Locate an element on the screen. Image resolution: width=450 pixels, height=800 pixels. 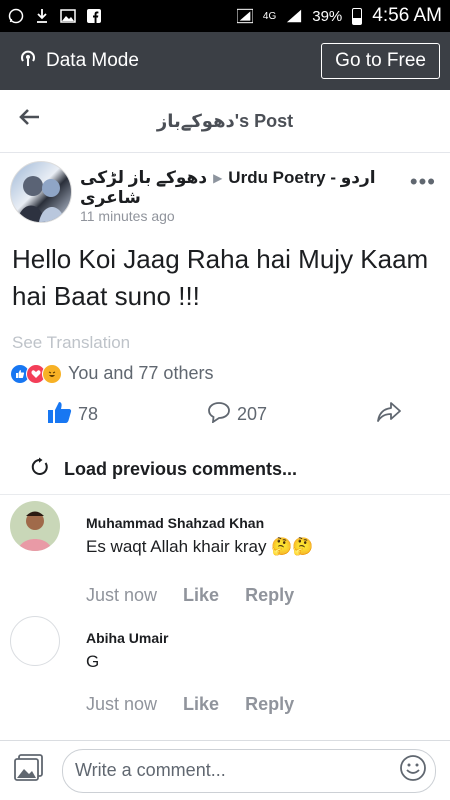
share-arrow-icon is located at coordinates (389, 414).